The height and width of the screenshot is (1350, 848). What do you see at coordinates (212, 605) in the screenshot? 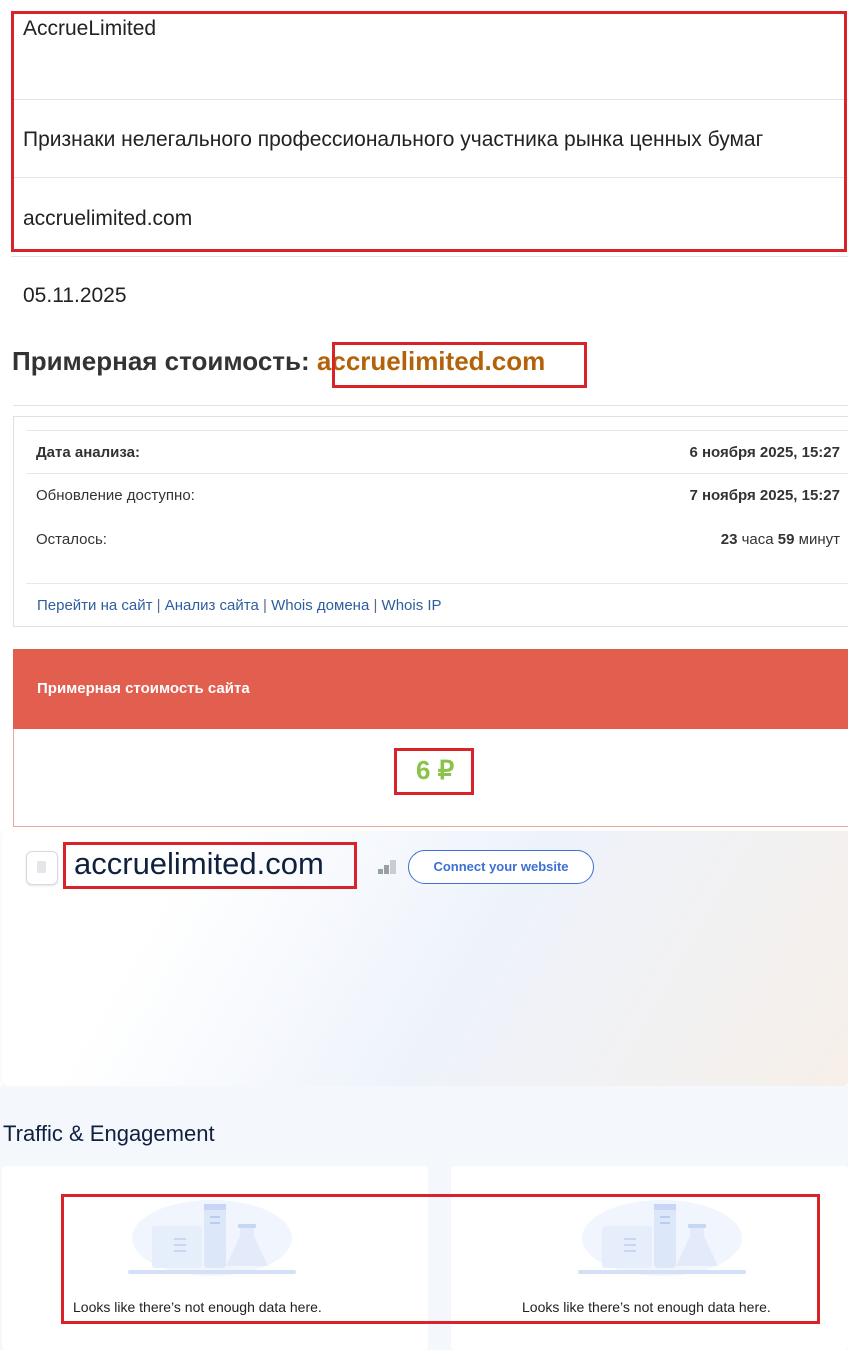
I see `link-site-analysis: Анализ сайта` at bounding box center [212, 605].